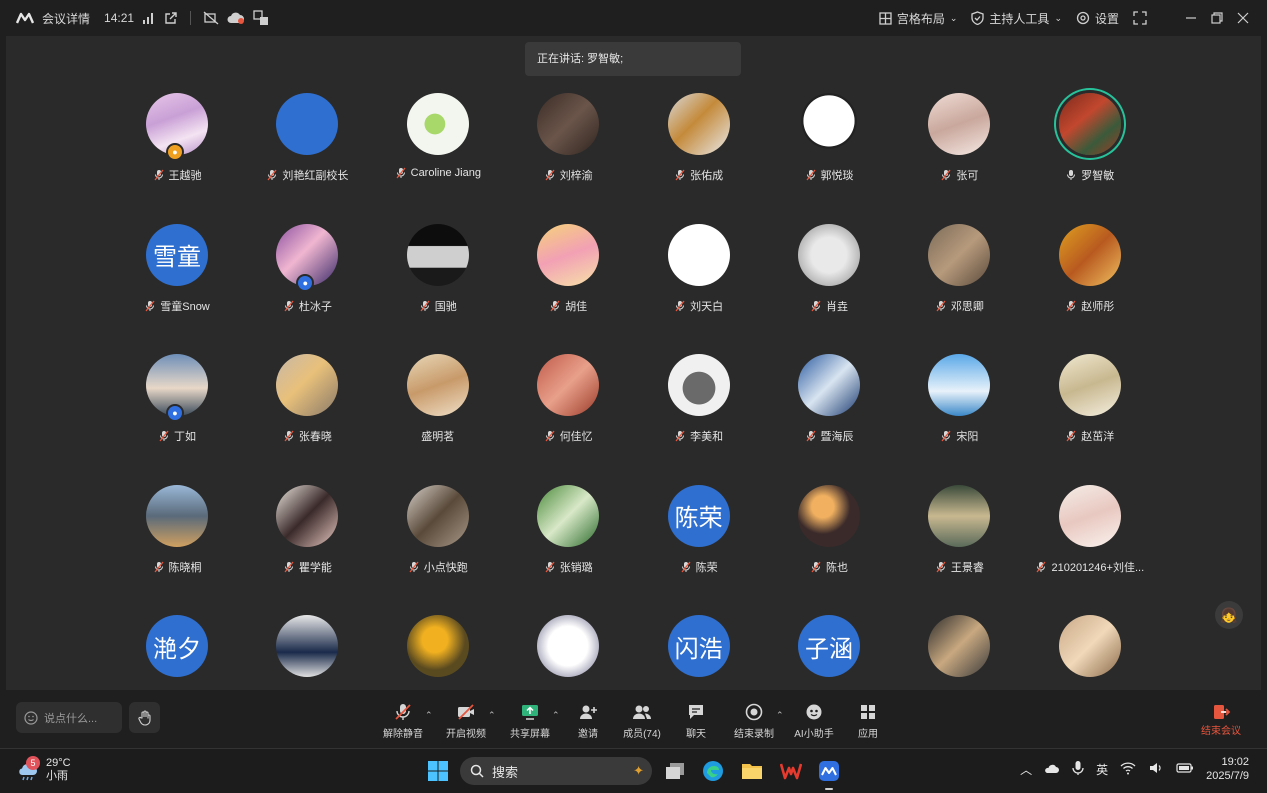 This screenshot has height=793, width=1267. I want to click on microphone-icon, so click(1078, 769).